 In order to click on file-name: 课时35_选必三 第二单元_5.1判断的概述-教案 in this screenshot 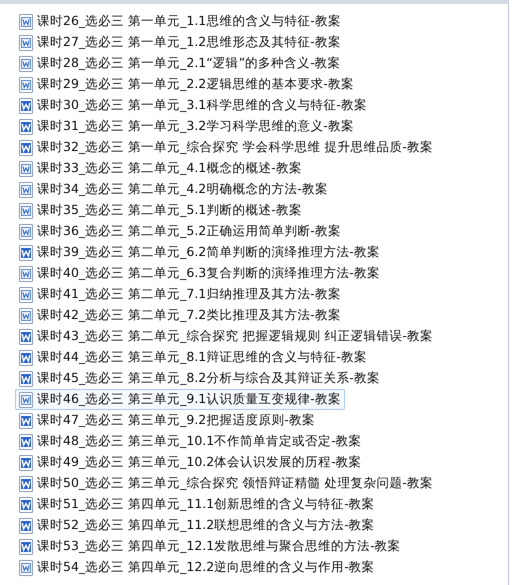, I will do `click(169, 210)`.